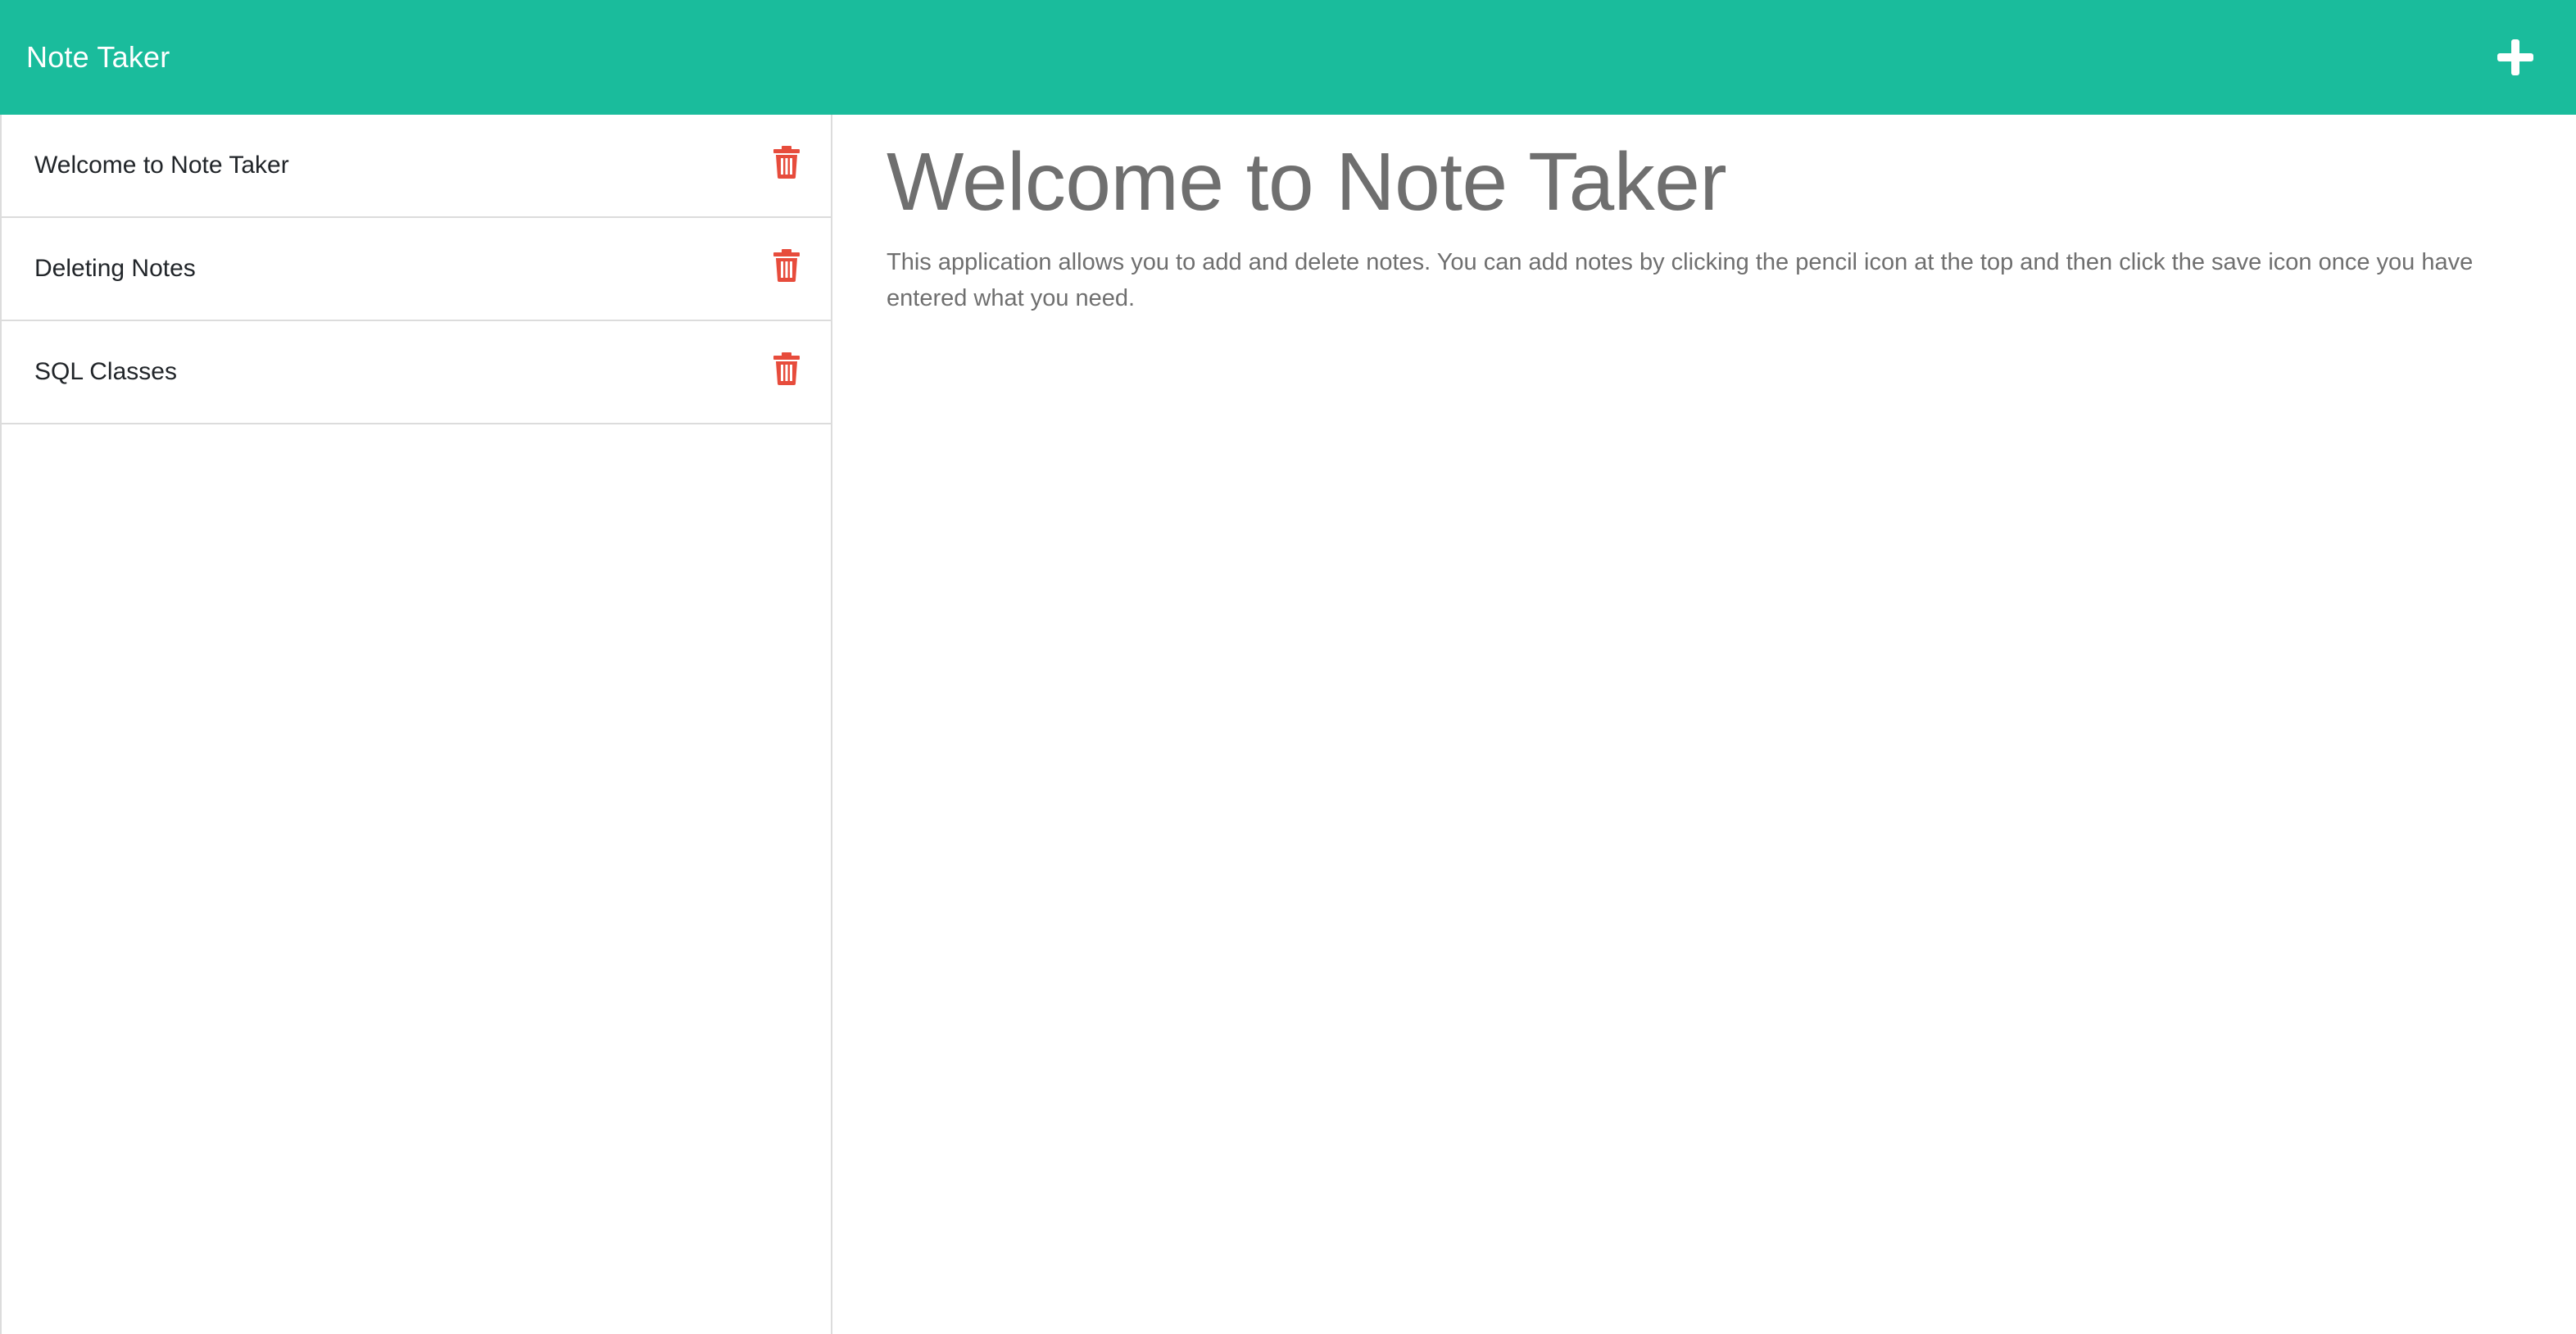 This screenshot has height=1334, width=2576. I want to click on plus-icon, so click(2515, 57).